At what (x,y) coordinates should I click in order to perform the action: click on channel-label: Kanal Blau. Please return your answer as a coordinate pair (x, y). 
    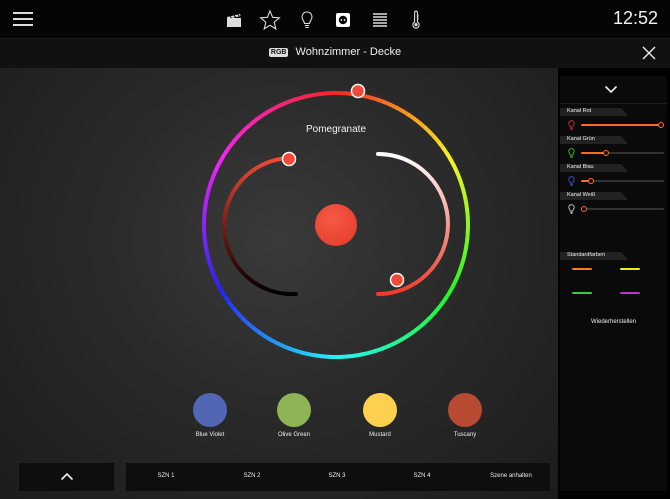
    Looking at the image, I should click on (580, 167).